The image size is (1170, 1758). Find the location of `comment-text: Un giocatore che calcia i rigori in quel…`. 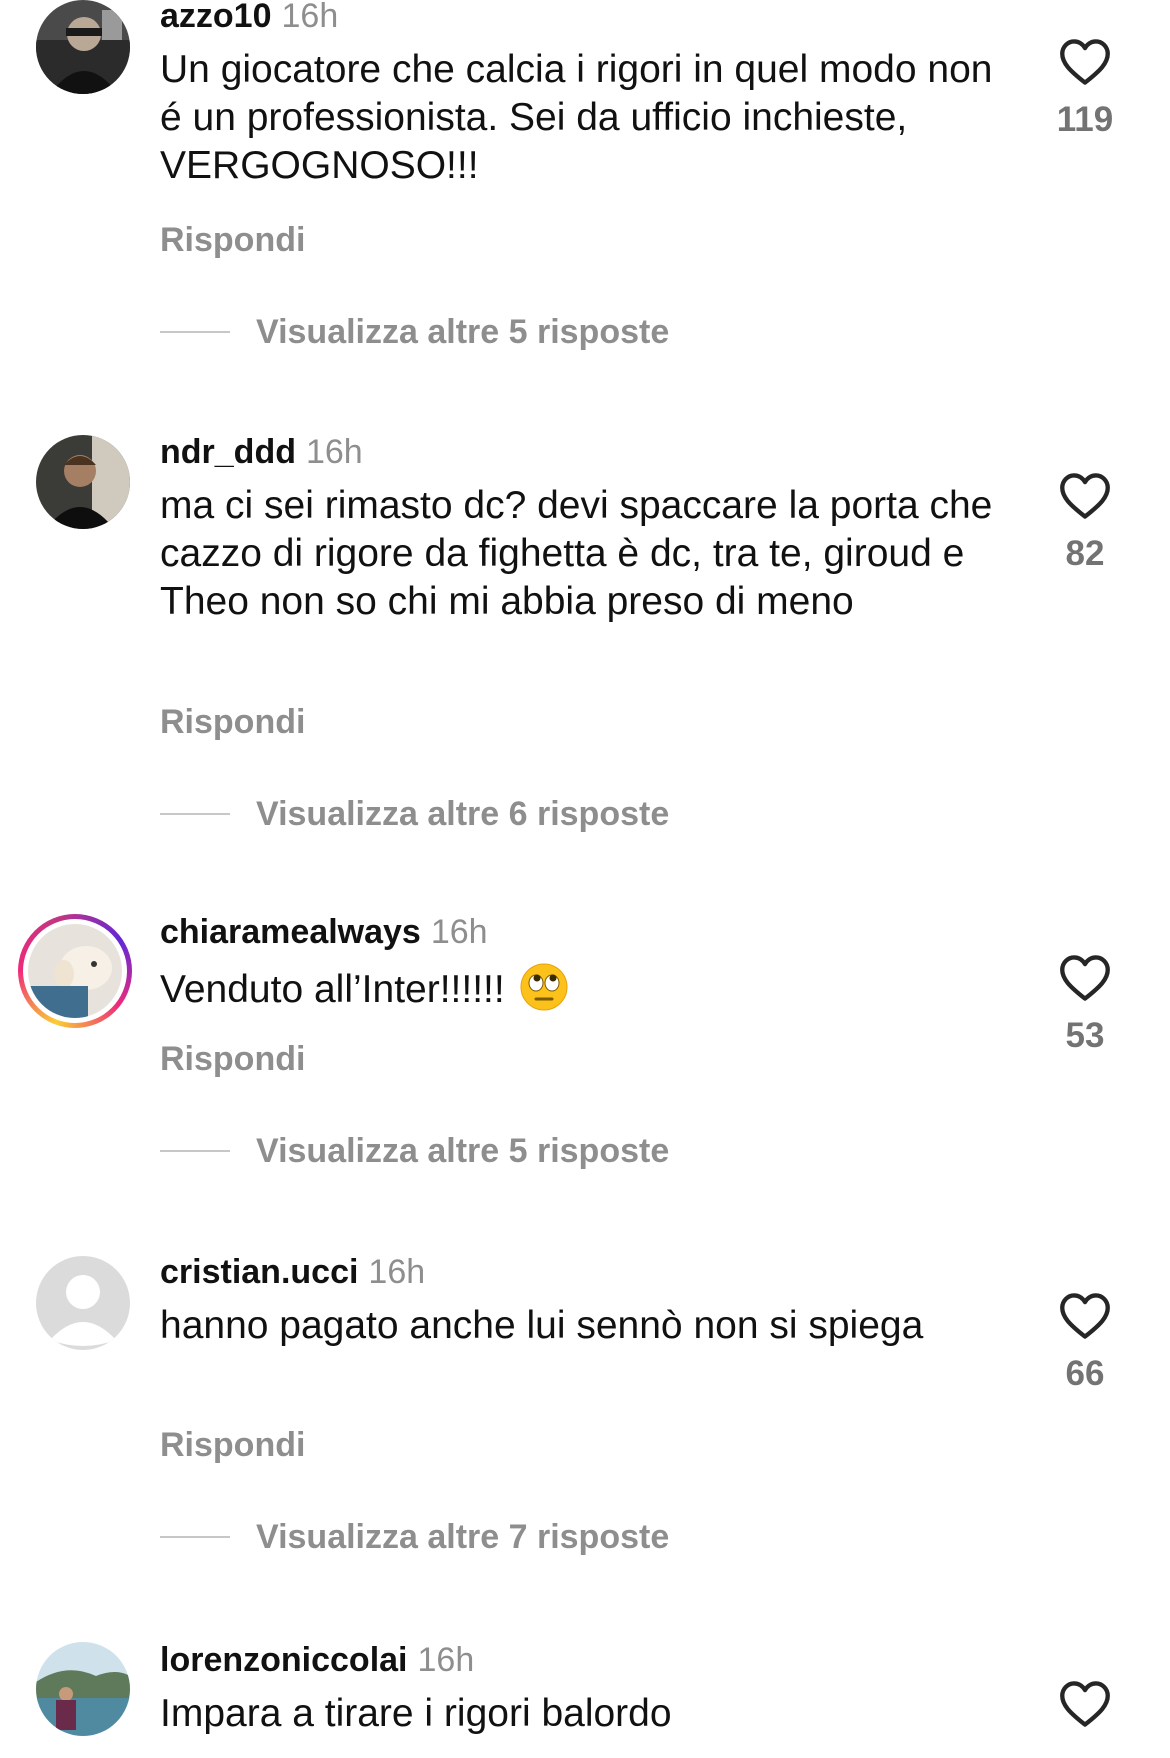

comment-text: Un giocatore che calcia i rigori in quel… is located at coordinates (576, 117).